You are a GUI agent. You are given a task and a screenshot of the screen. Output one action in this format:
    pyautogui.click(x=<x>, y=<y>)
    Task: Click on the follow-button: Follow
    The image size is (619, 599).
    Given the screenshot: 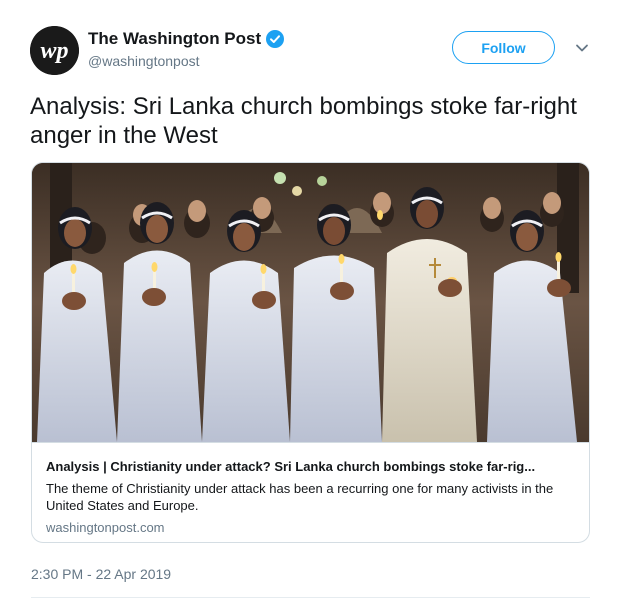 What is the action you would take?
    pyautogui.click(x=503, y=47)
    